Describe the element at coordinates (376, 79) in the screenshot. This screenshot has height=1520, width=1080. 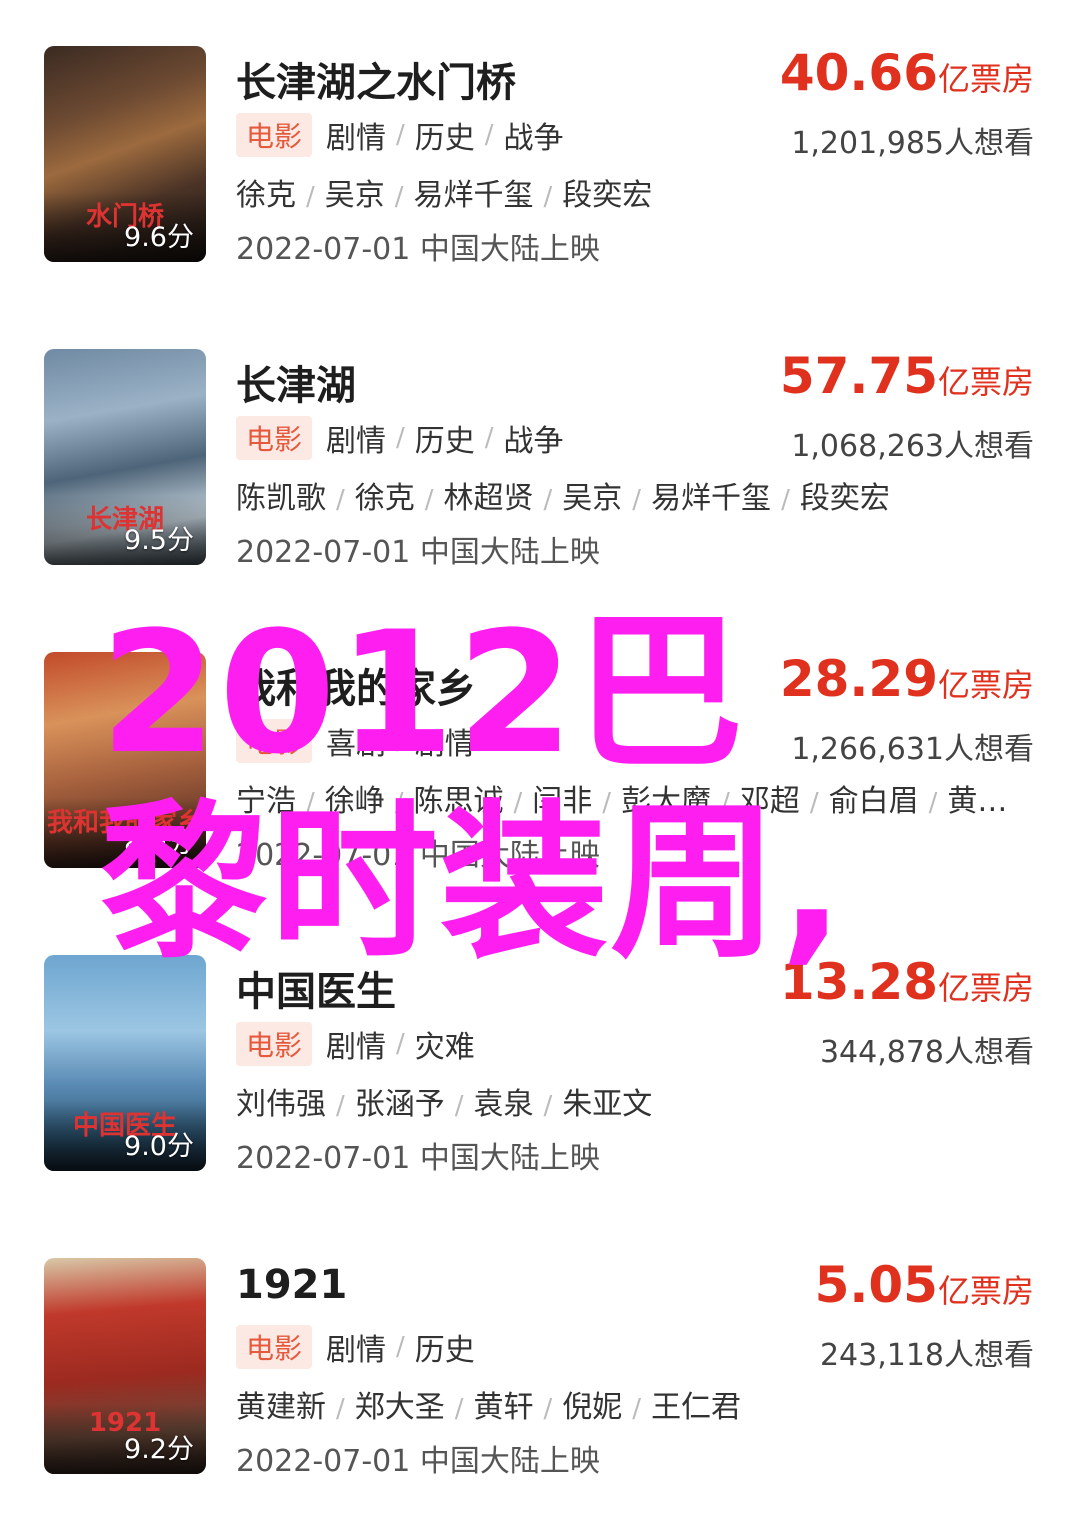
I see `movie-title: 长津湖之水门桥` at that location.